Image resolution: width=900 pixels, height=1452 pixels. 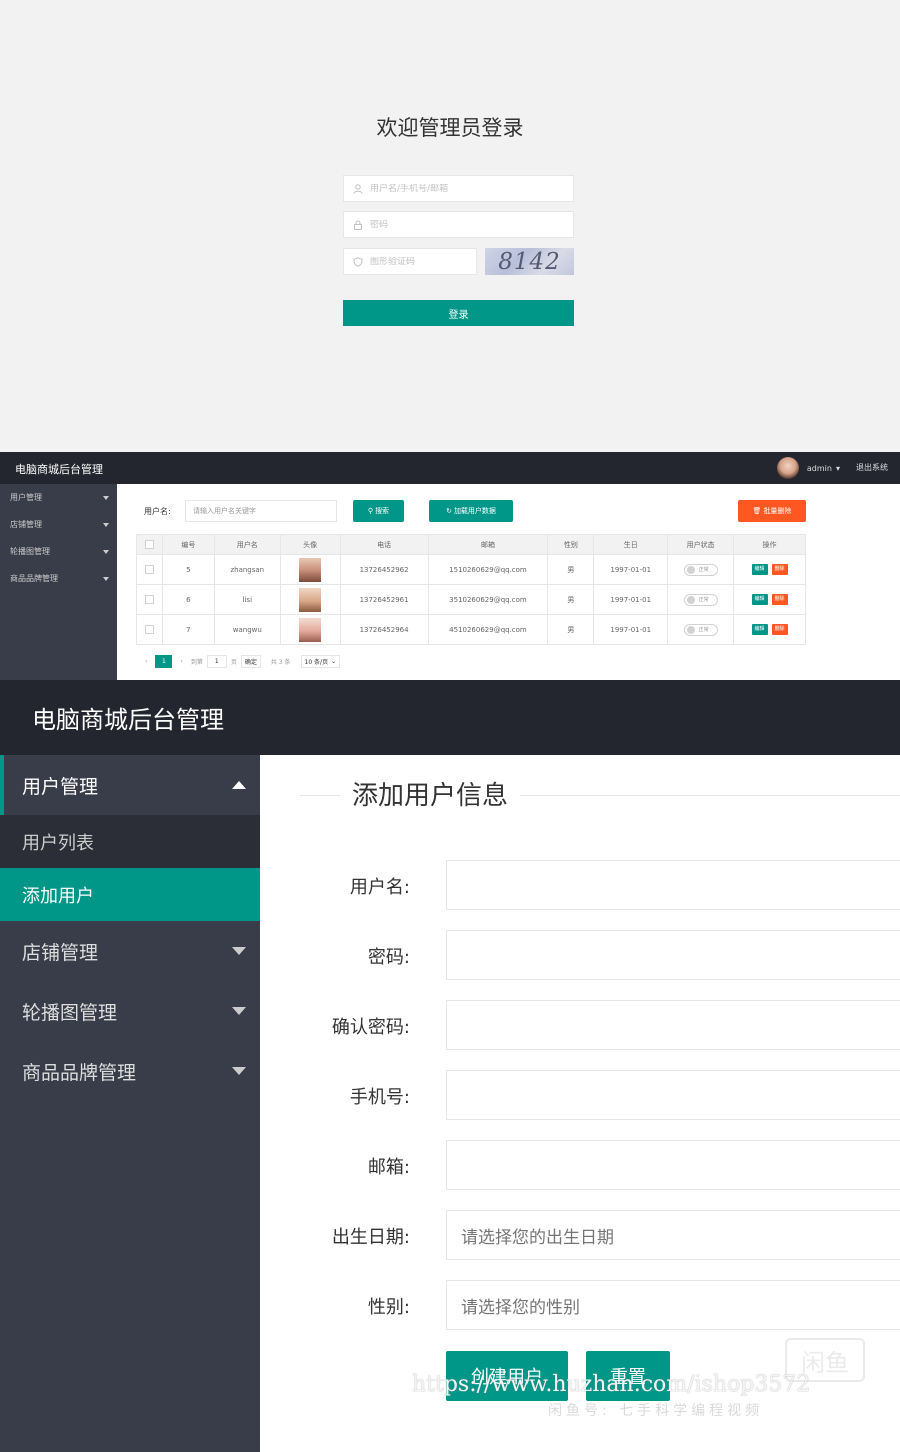 I want to click on col-header: 性别, so click(x=571, y=544).